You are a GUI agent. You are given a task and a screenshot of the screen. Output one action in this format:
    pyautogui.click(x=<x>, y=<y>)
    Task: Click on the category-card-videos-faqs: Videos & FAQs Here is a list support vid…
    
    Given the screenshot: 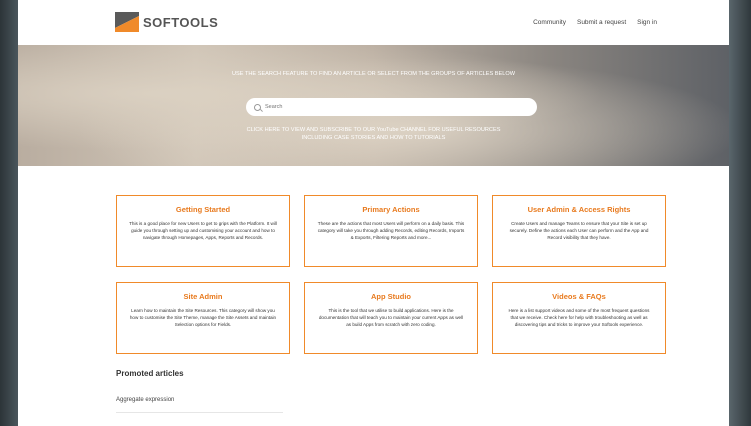 What is the action you would take?
    pyautogui.click(x=579, y=318)
    